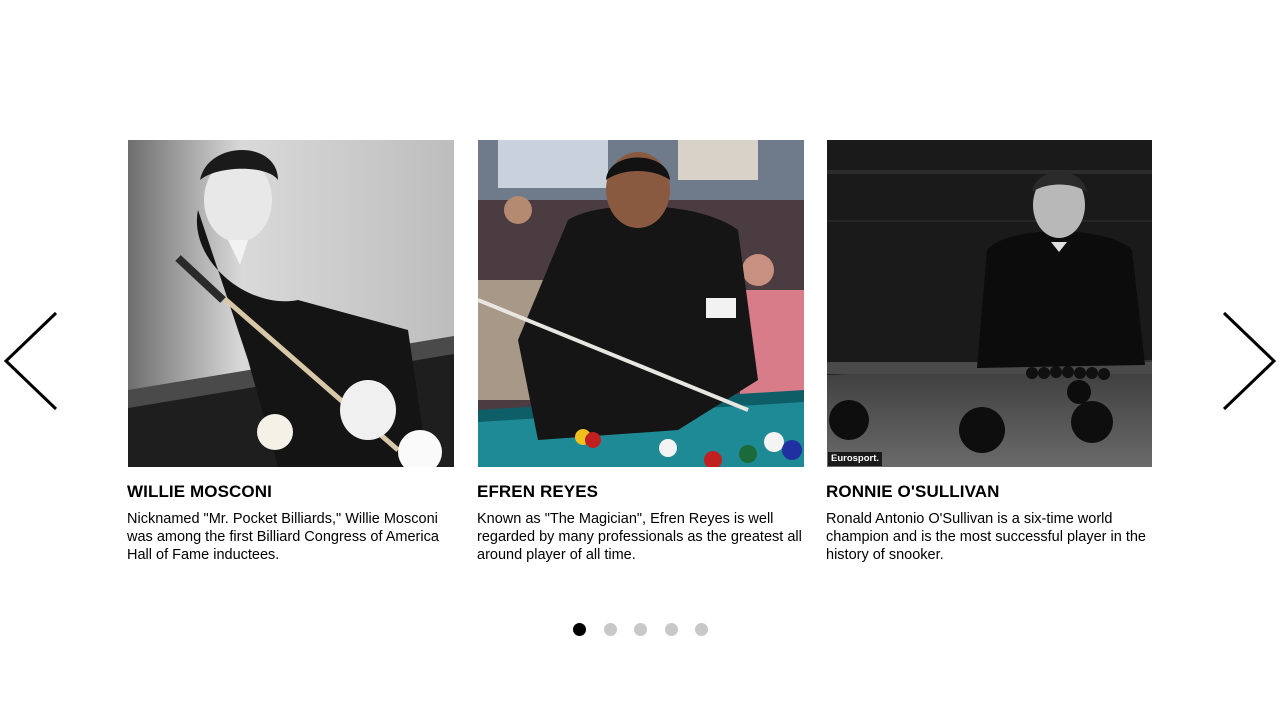  I want to click on player-photo: Eurosport., so click(989, 303).